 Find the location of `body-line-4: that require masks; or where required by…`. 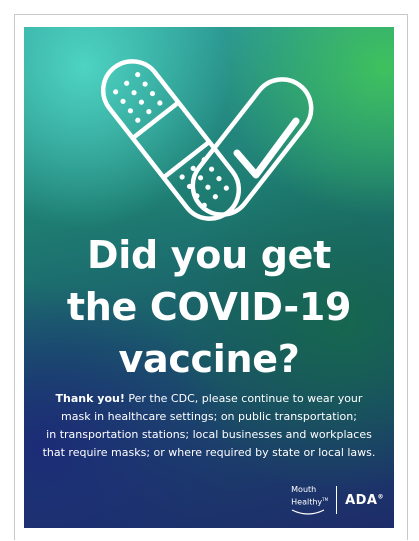

body-line-4: that require masks; or where required by… is located at coordinates (209, 452).